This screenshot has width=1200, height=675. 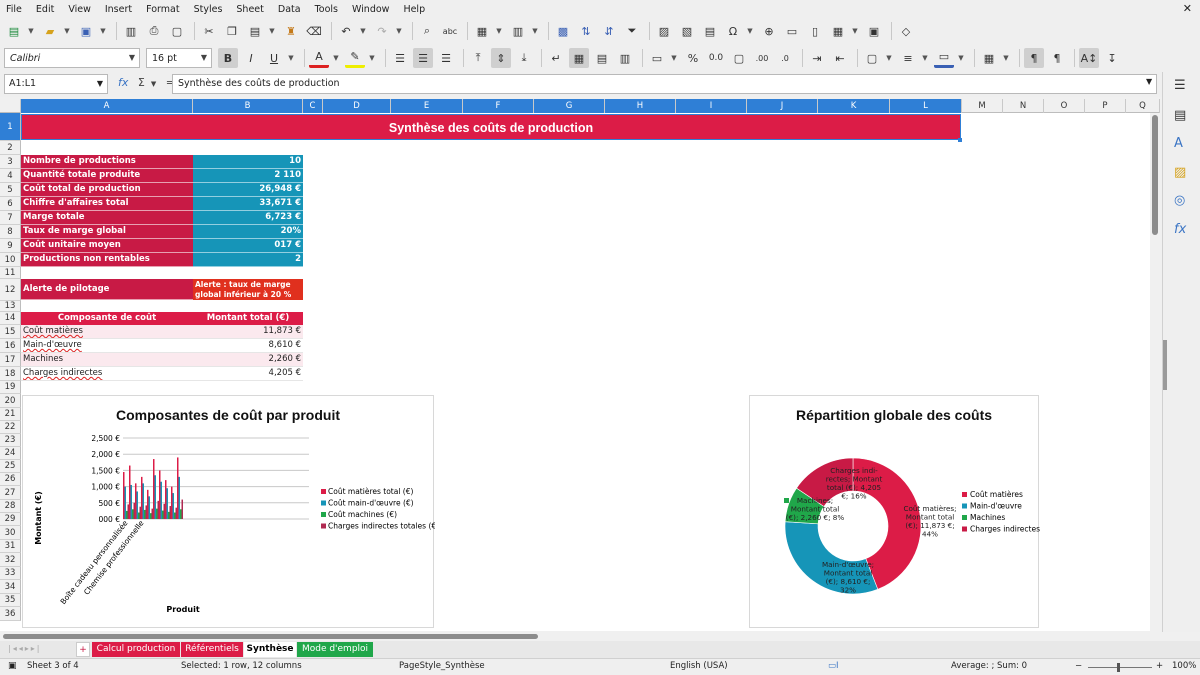 I want to click on column-header-Q: Q, so click(x=1143, y=106).